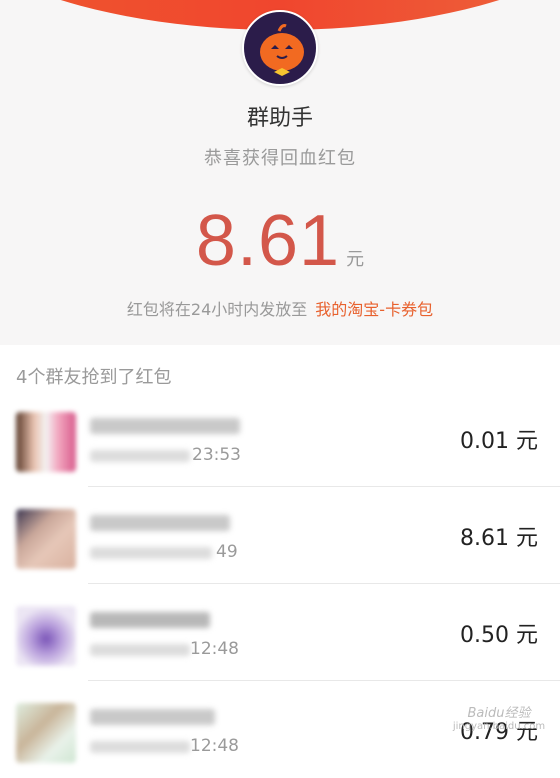 The image size is (560, 778). What do you see at coordinates (499, 726) in the screenshot?
I see `watermark-url: jingyan.baidu.com` at bounding box center [499, 726].